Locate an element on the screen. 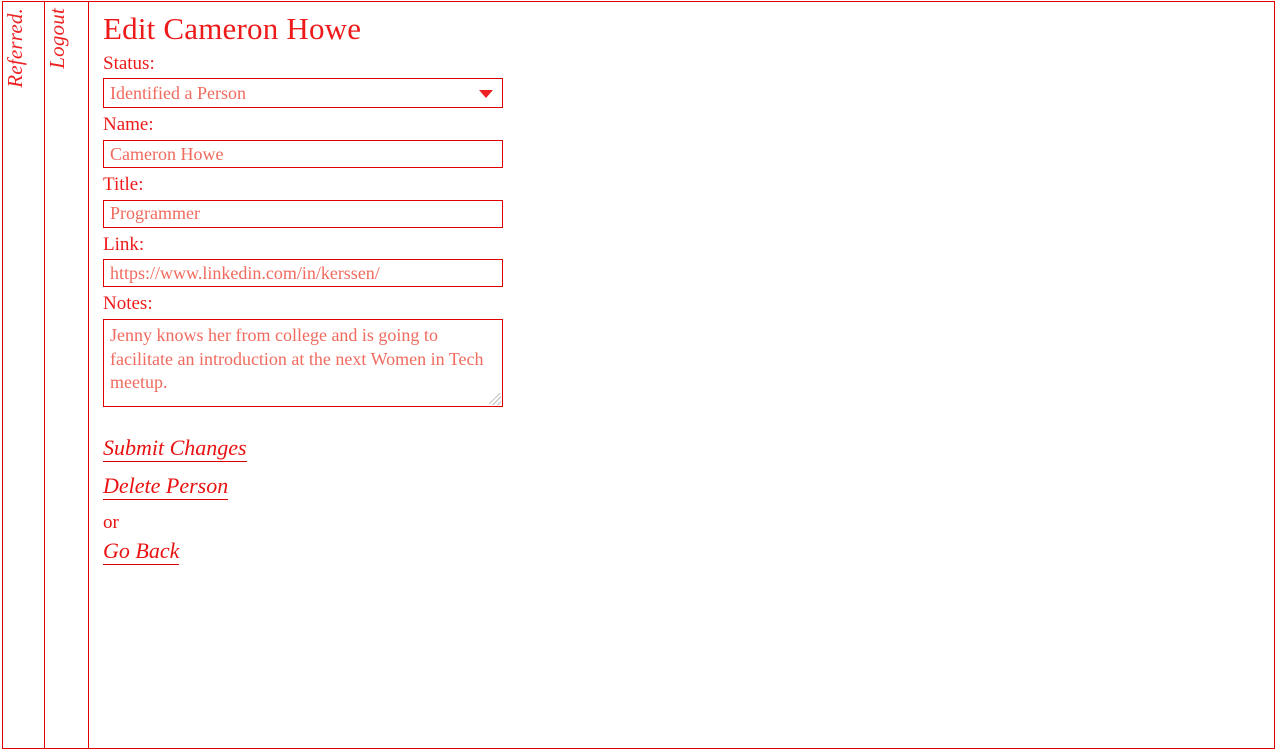  field-notes: Notes: is located at coordinates (383, 349).